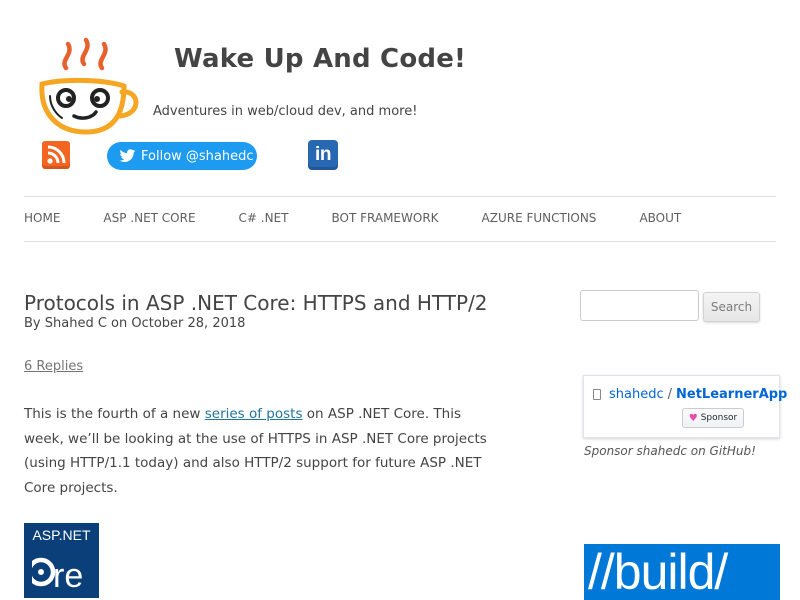 This screenshot has height=600, width=800. Describe the element at coordinates (682, 572) in the screenshot. I see `build-conference-logo: //build/` at that location.